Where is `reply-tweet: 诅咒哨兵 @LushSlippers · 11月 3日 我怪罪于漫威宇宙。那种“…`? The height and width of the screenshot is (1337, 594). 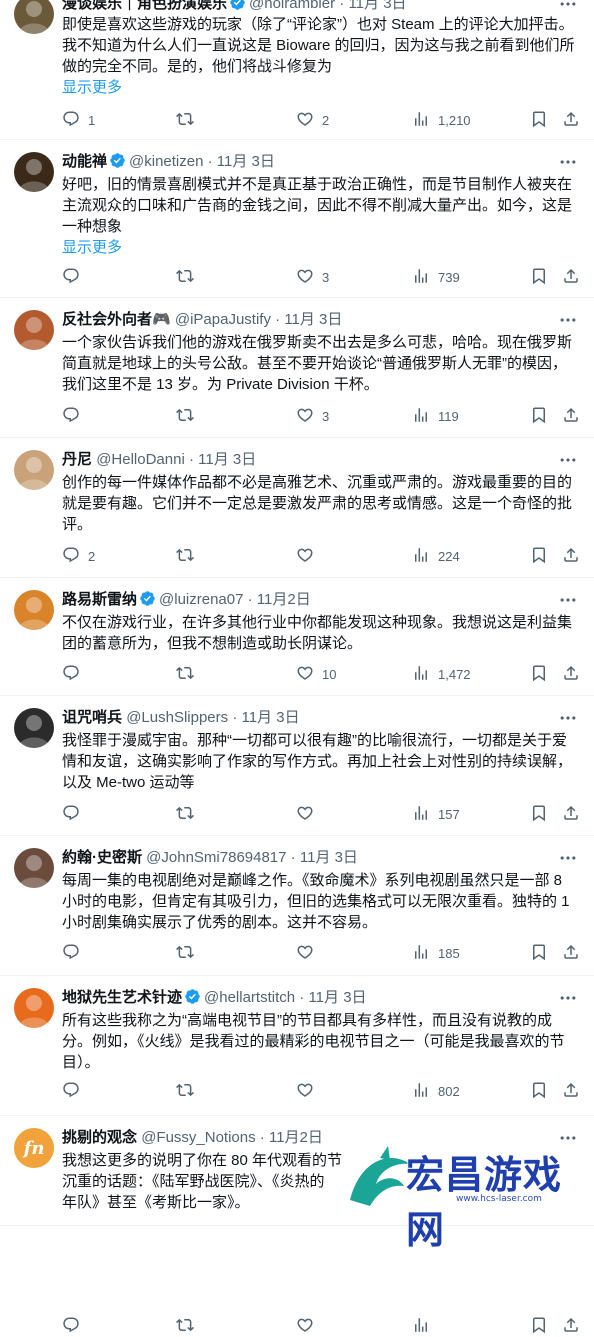
reply-tweet: 诅咒哨兵 @LushSlippers · 11月 3日 我怪罪于漫威宇宙。那种“… is located at coordinates (297, 766).